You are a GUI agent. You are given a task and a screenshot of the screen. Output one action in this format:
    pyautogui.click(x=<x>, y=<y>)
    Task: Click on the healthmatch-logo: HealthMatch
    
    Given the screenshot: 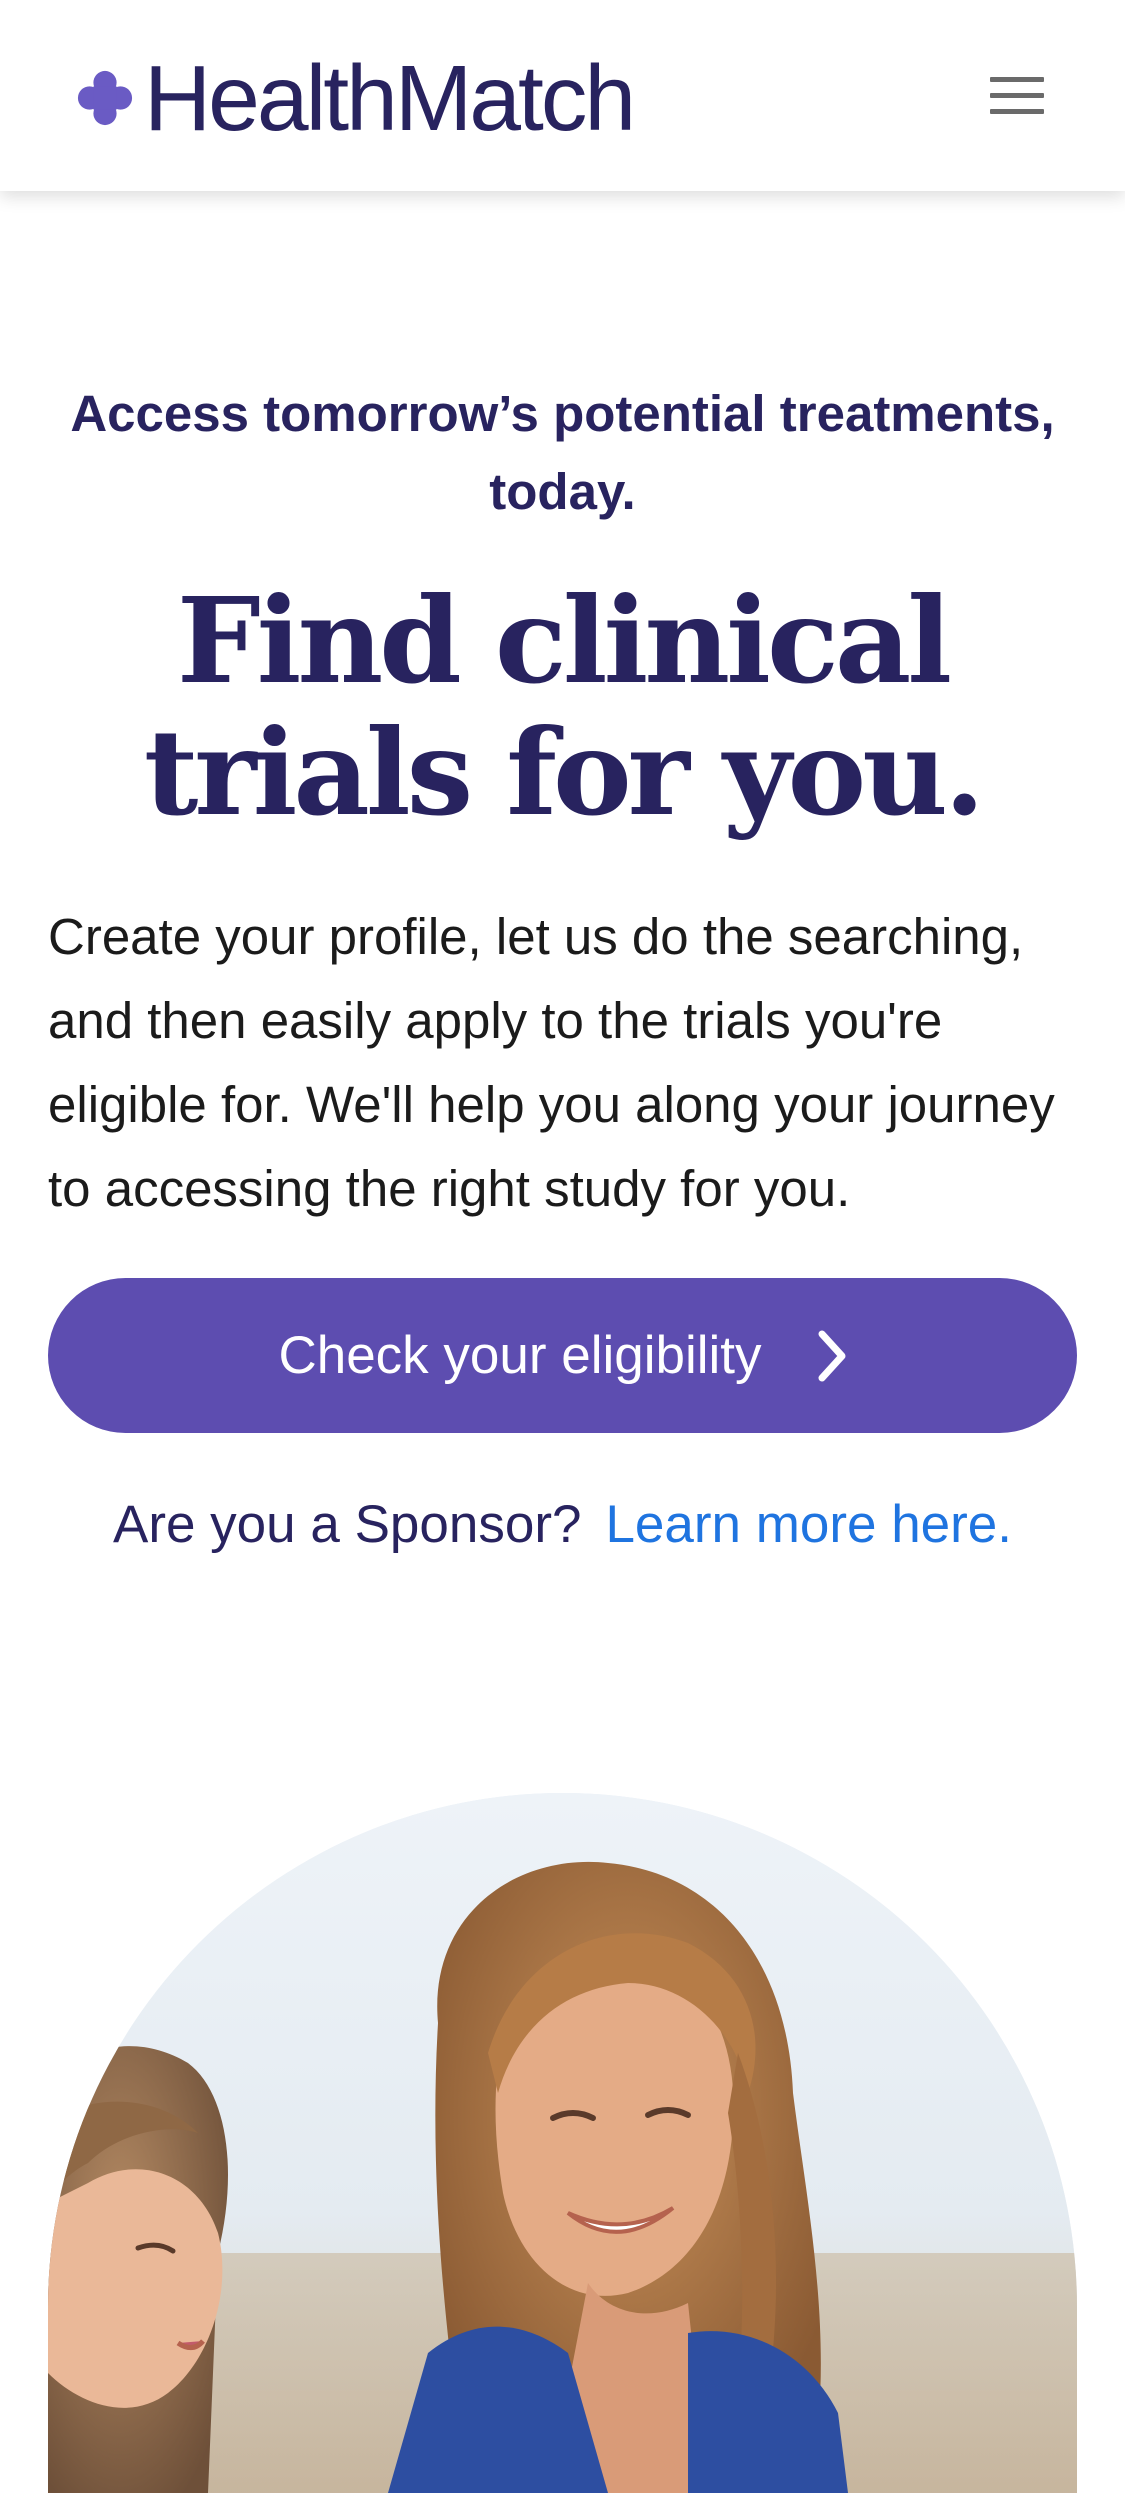 What is the action you would take?
    pyautogui.click(x=356, y=97)
    